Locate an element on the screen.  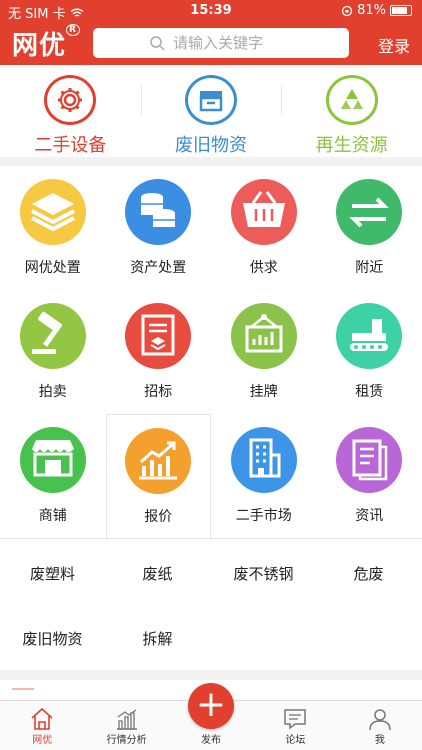
tab-me: 我 is located at coordinates (380, 725).